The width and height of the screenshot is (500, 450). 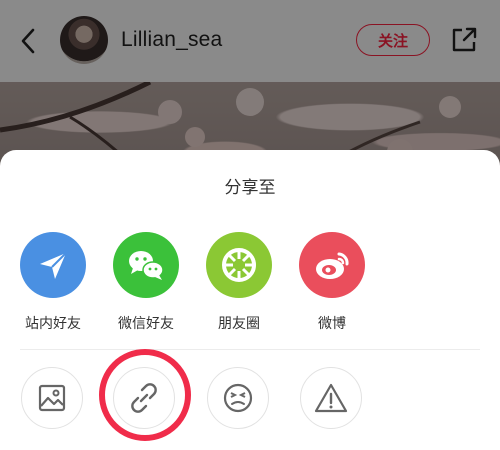 I want to click on share-target-wechat-moments: 朋友圈, so click(x=239, y=282).